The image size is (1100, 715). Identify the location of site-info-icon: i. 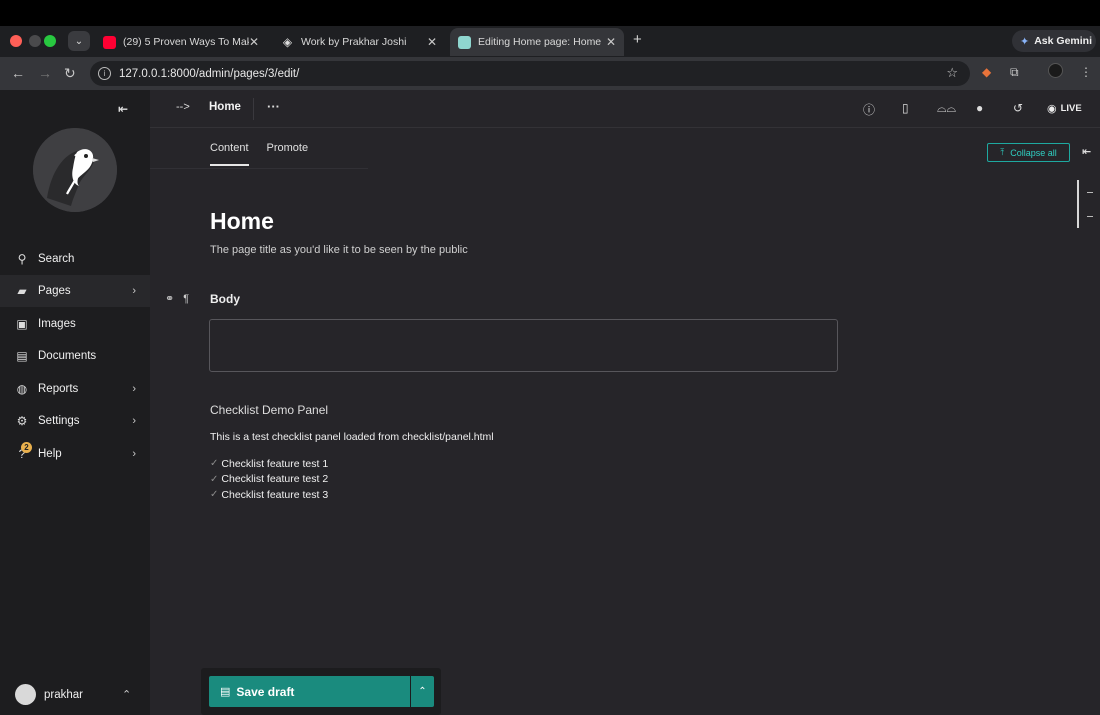
(104, 73).